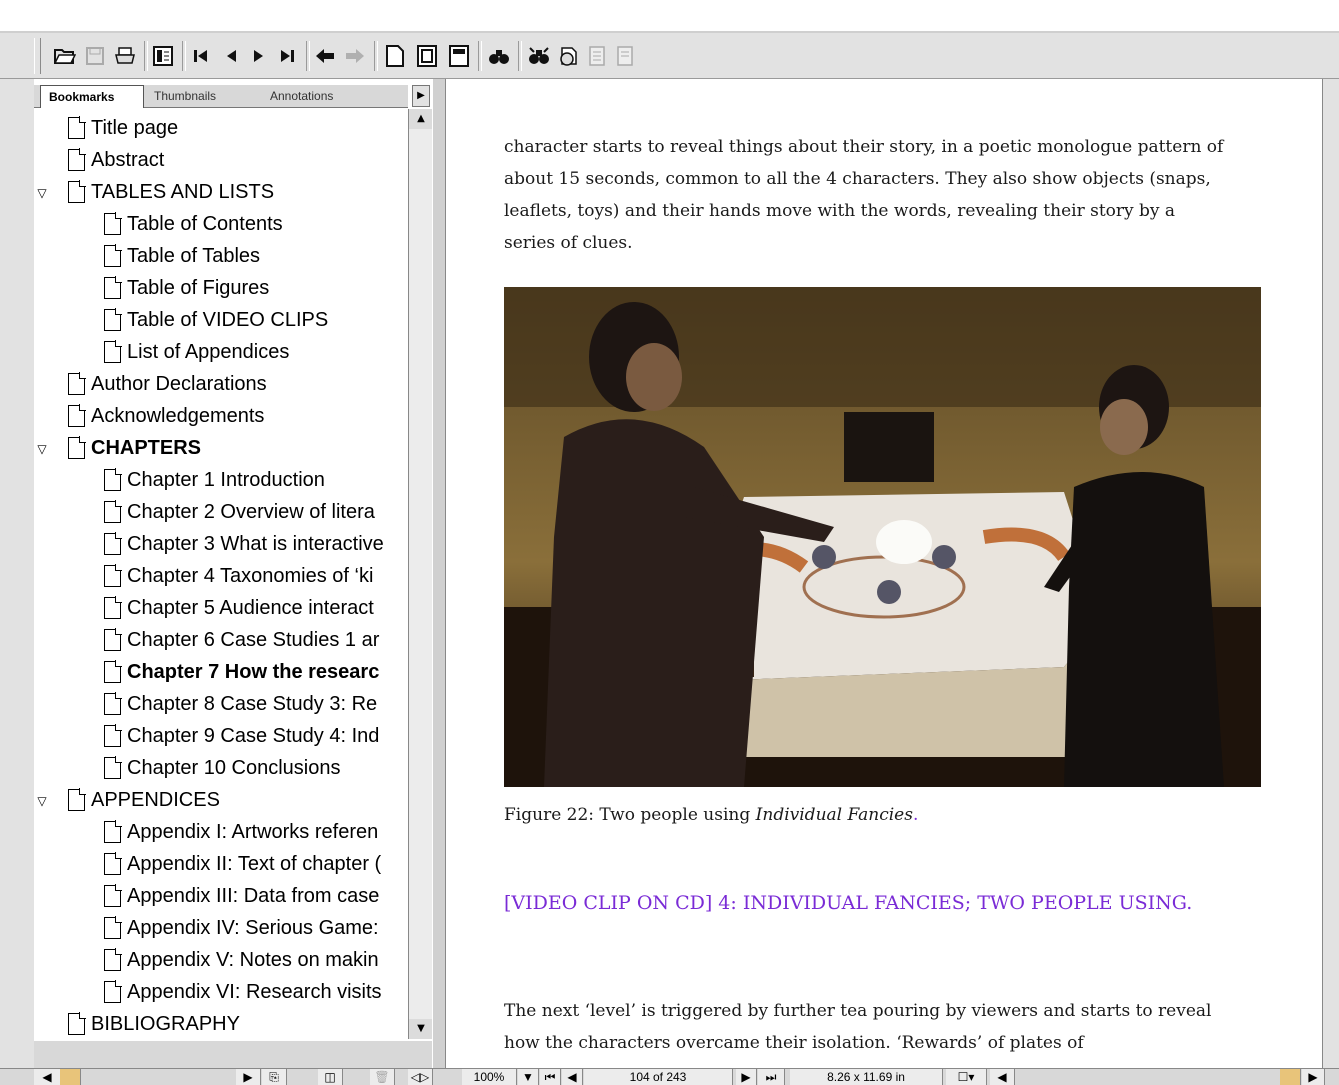 This screenshot has height=1085, width=1339. What do you see at coordinates (489, 1077) in the screenshot?
I see `zoom-field: 100%` at bounding box center [489, 1077].